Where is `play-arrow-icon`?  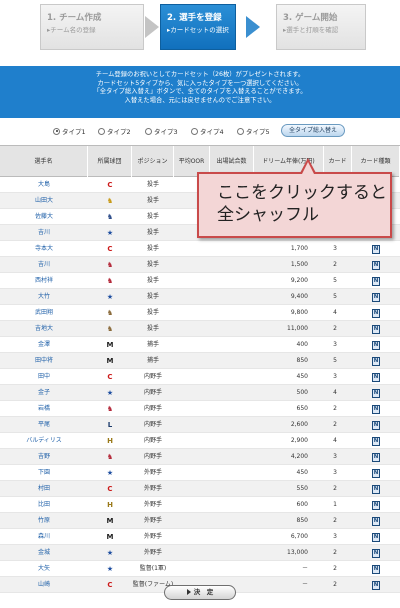
play-arrow-icon is located at coordinates (188, 592).